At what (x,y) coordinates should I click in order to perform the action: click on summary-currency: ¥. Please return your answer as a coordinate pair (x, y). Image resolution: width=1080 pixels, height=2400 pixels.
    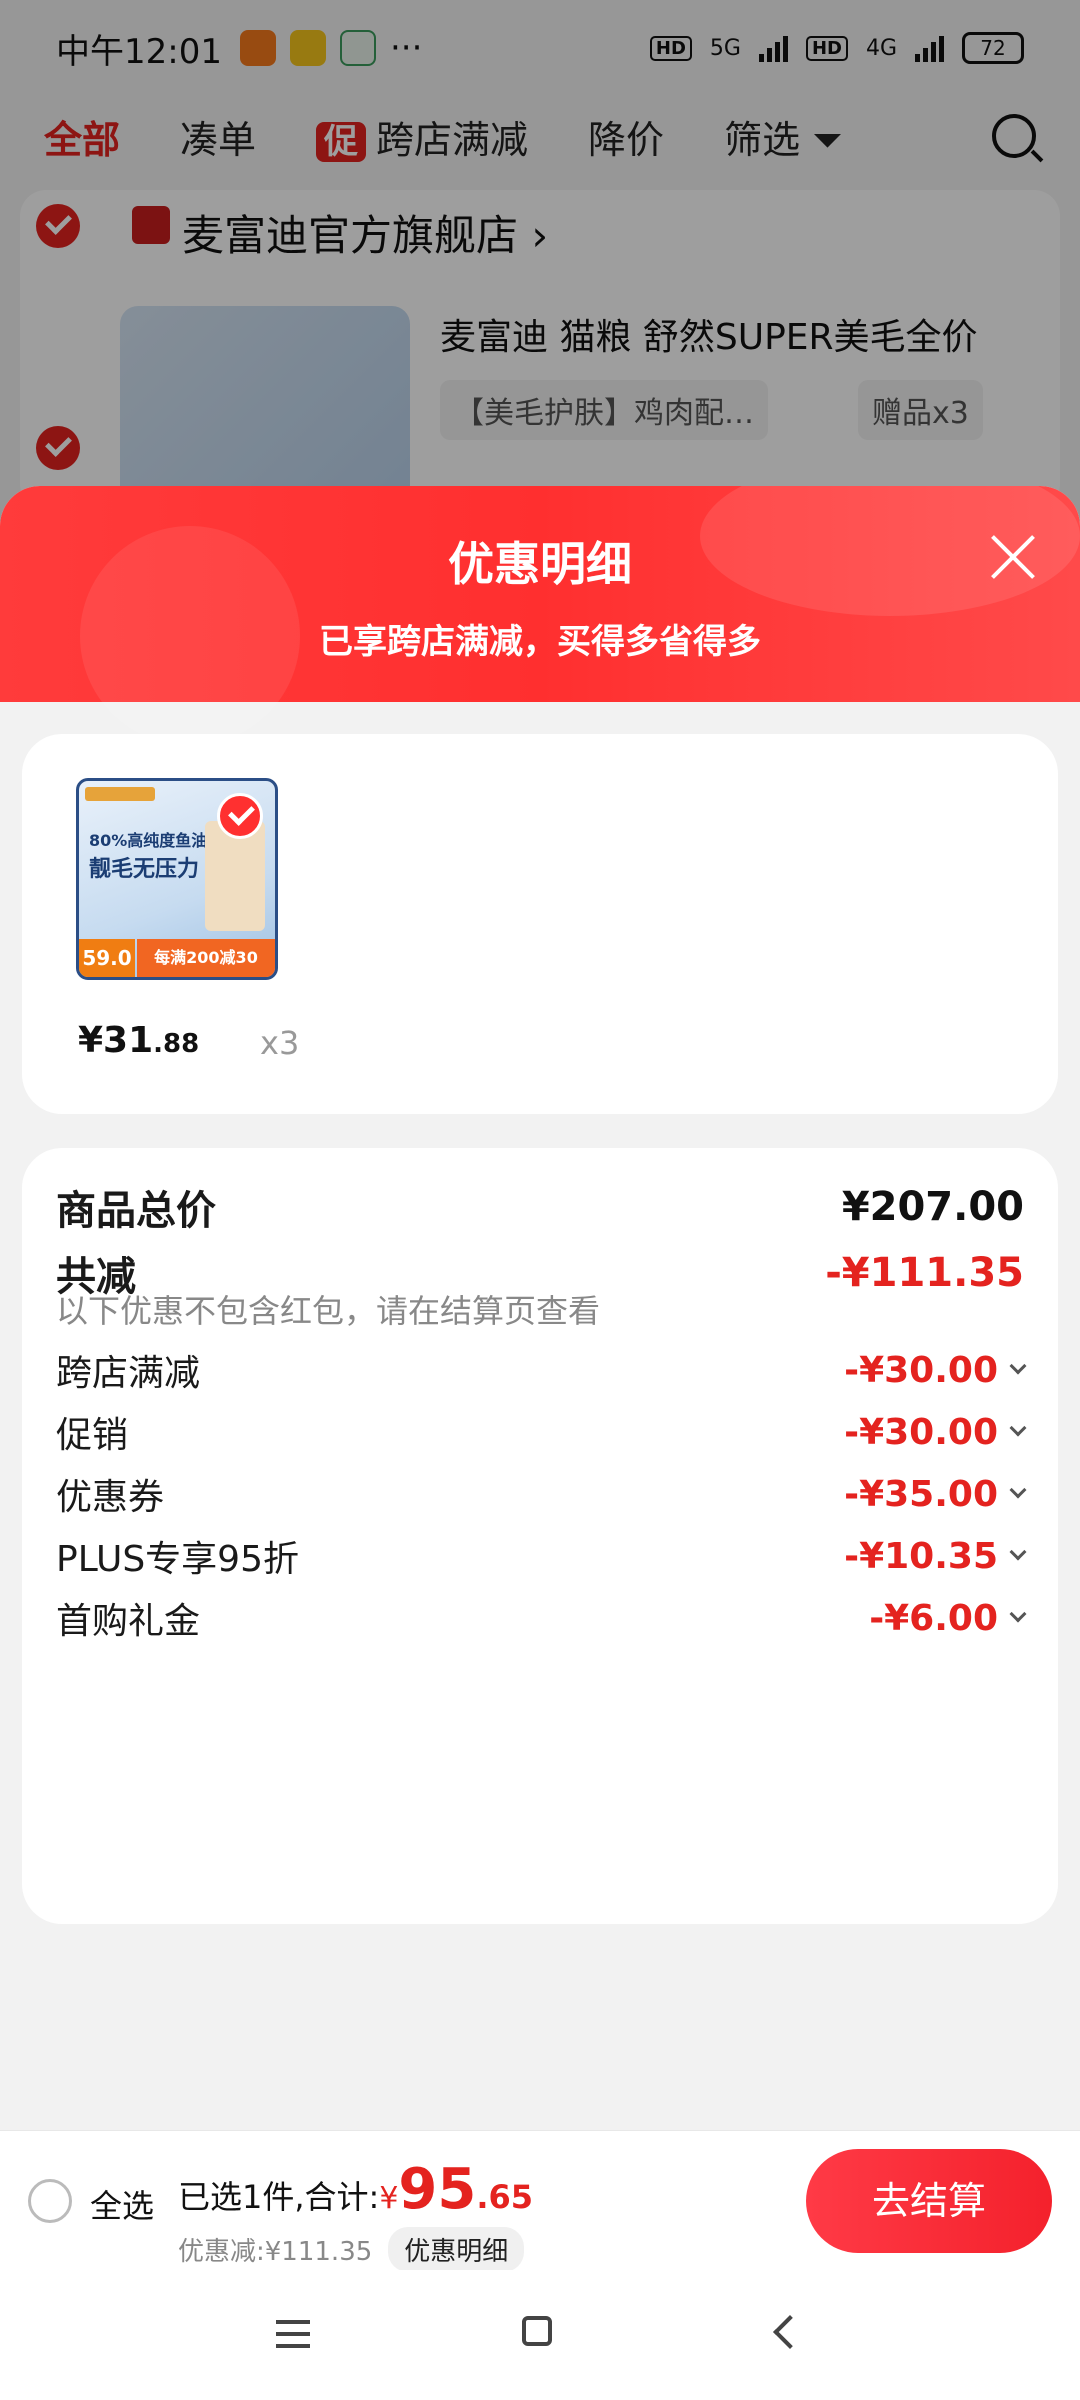
    Looking at the image, I should click on (389, 2198).